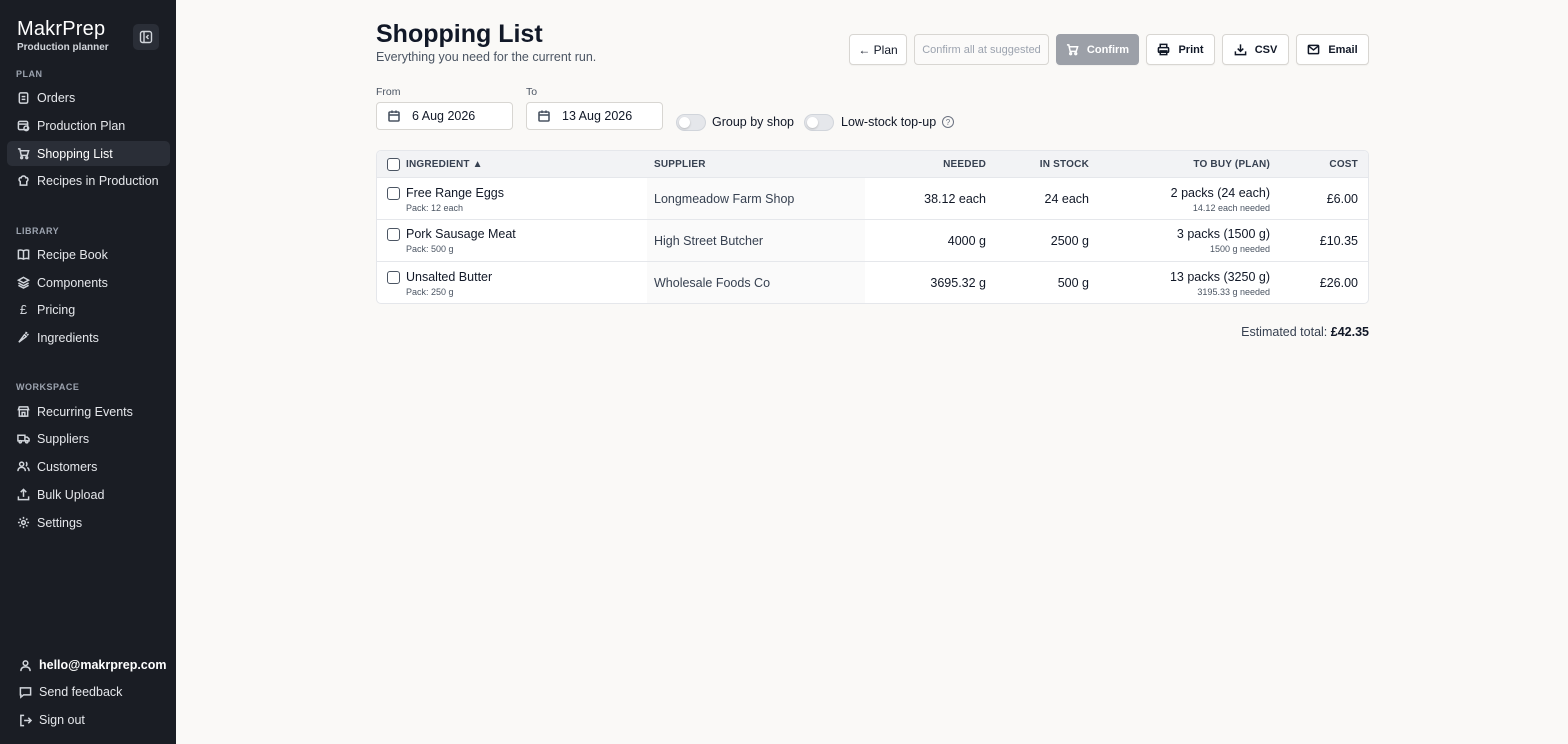  Describe the element at coordinates (709, 241) in the screenshot. I see `supplier-name: High Street Butcher` at that location.